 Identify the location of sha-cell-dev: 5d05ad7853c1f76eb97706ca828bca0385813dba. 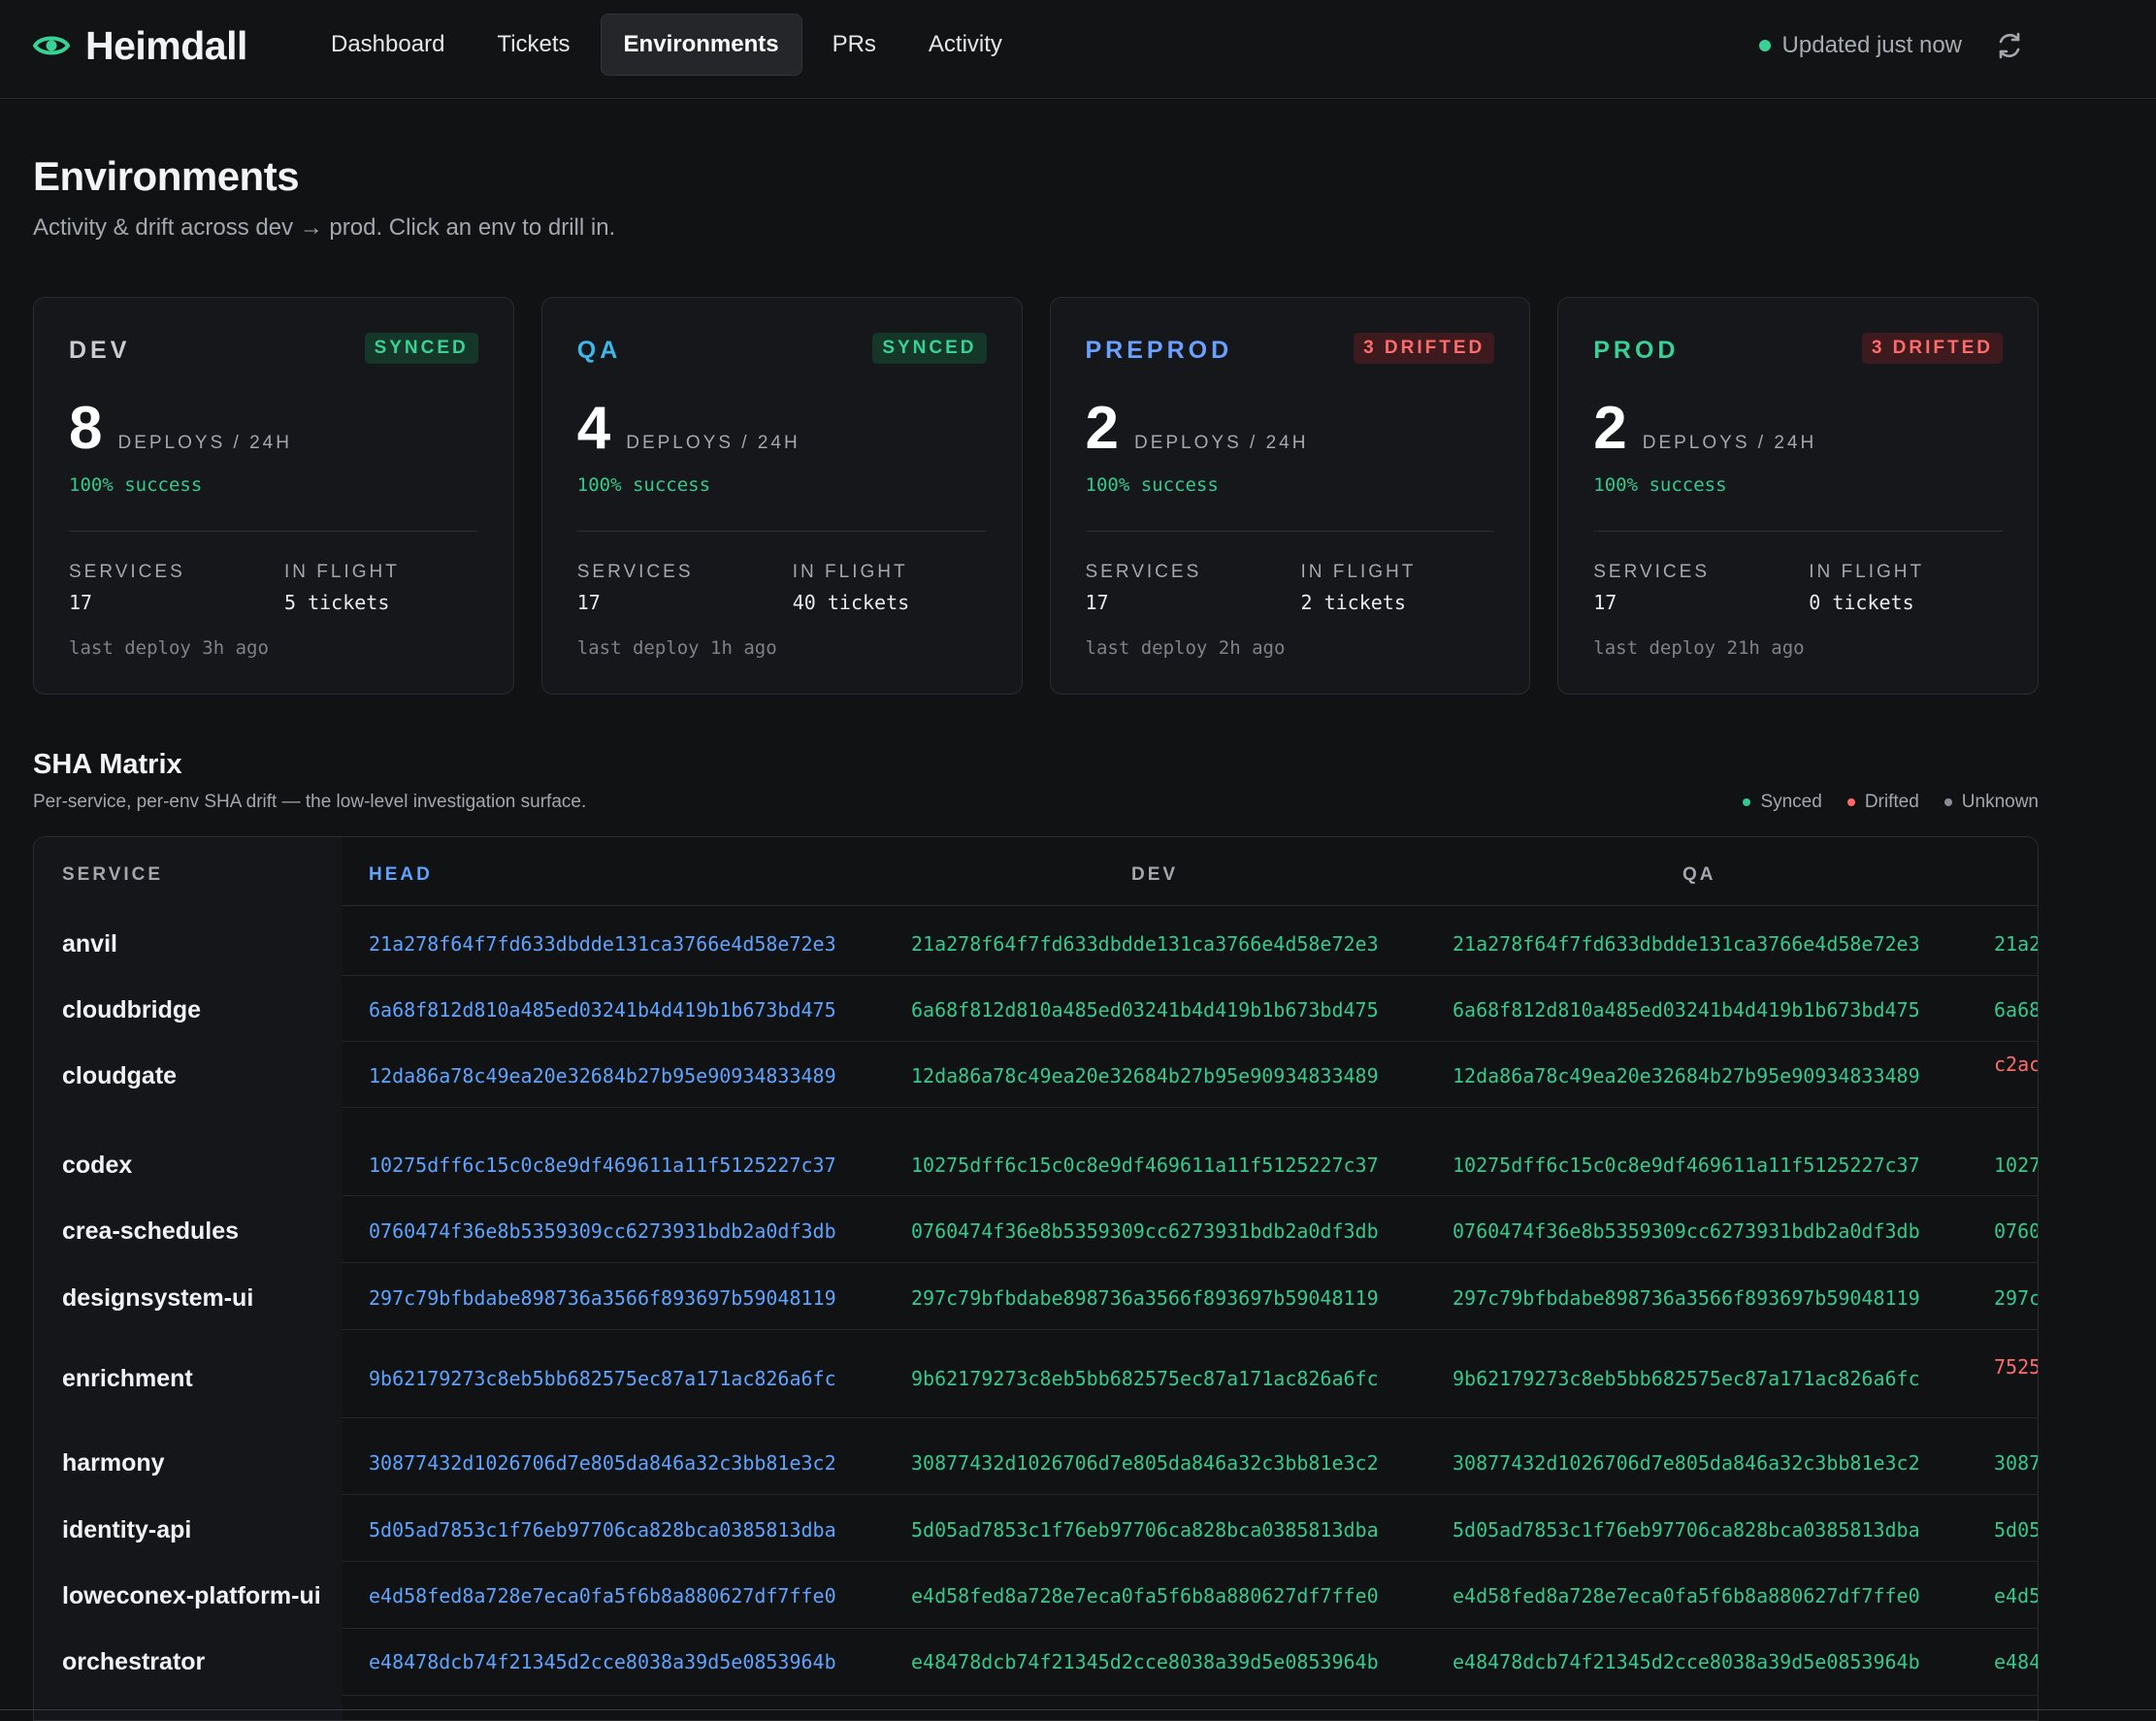
(1145, 1530).